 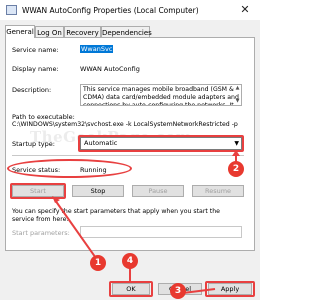 I want to click on badge-2: 2, so click(x=236, y=169).